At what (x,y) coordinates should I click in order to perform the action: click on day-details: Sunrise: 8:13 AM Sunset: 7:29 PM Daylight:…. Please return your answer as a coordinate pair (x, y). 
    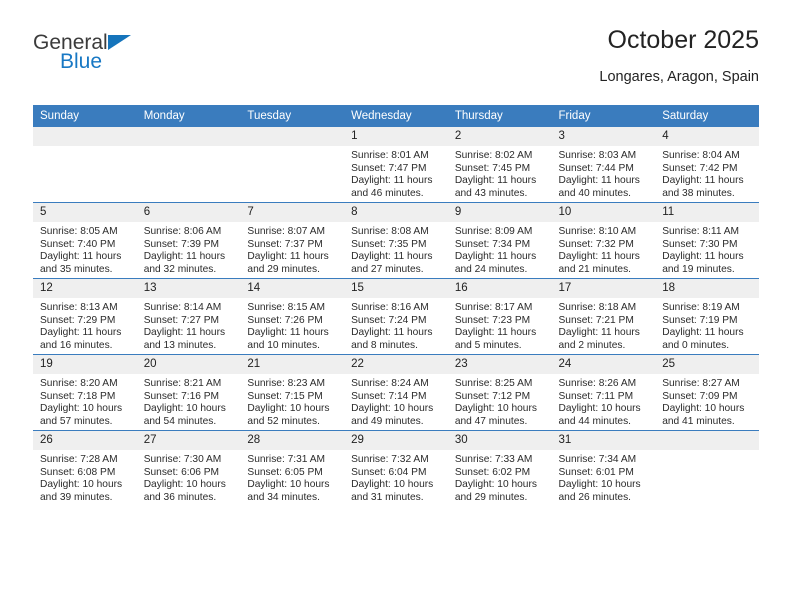
    Looking at the image, I should click on (85, 325).